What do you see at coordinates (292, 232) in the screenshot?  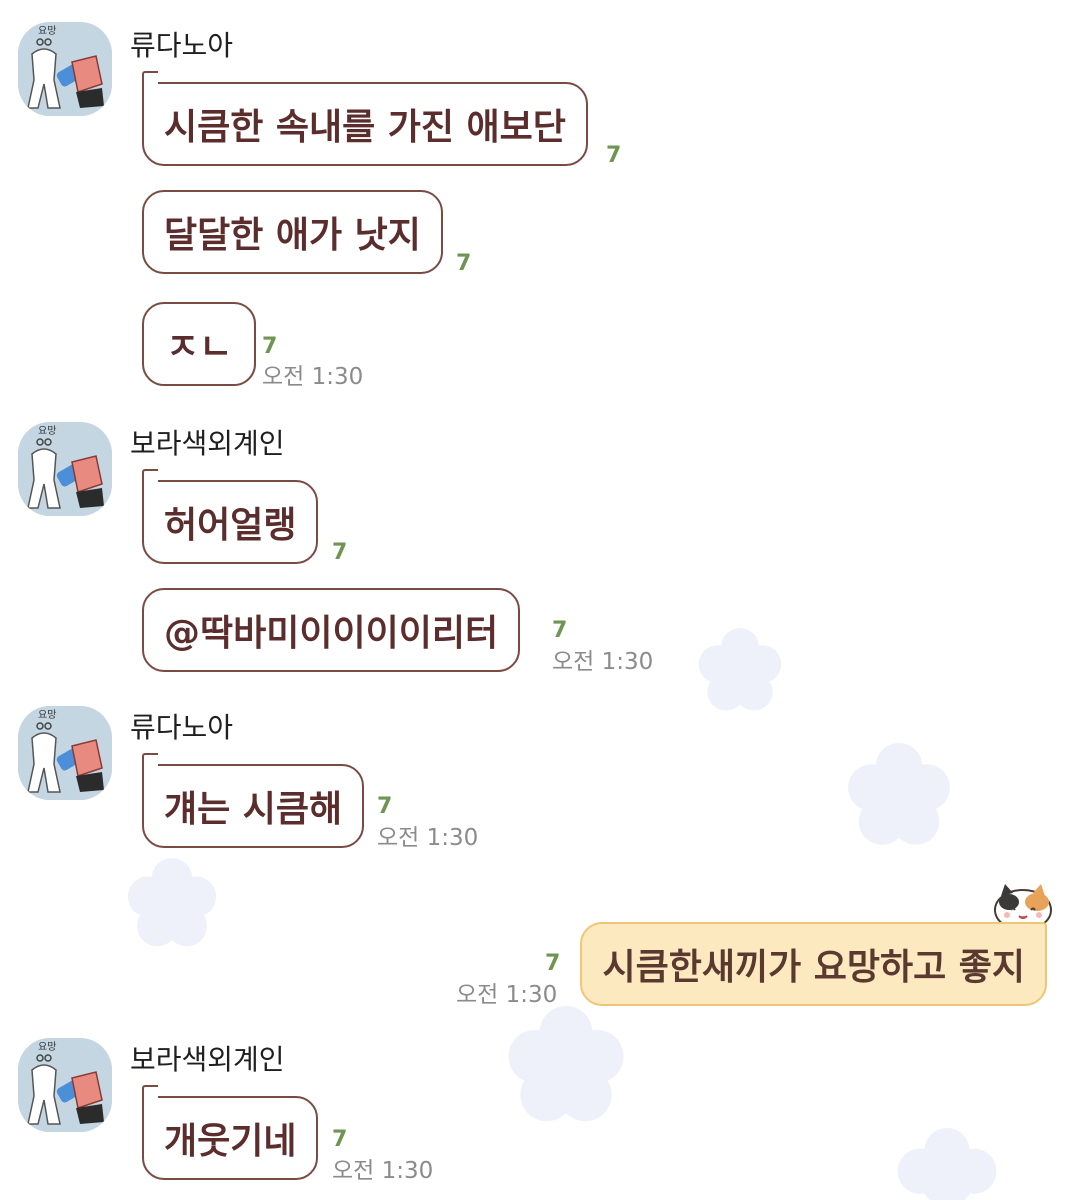 I see `message-bubble: 달달한 애가 낫지` at bounding box center [292, 232].